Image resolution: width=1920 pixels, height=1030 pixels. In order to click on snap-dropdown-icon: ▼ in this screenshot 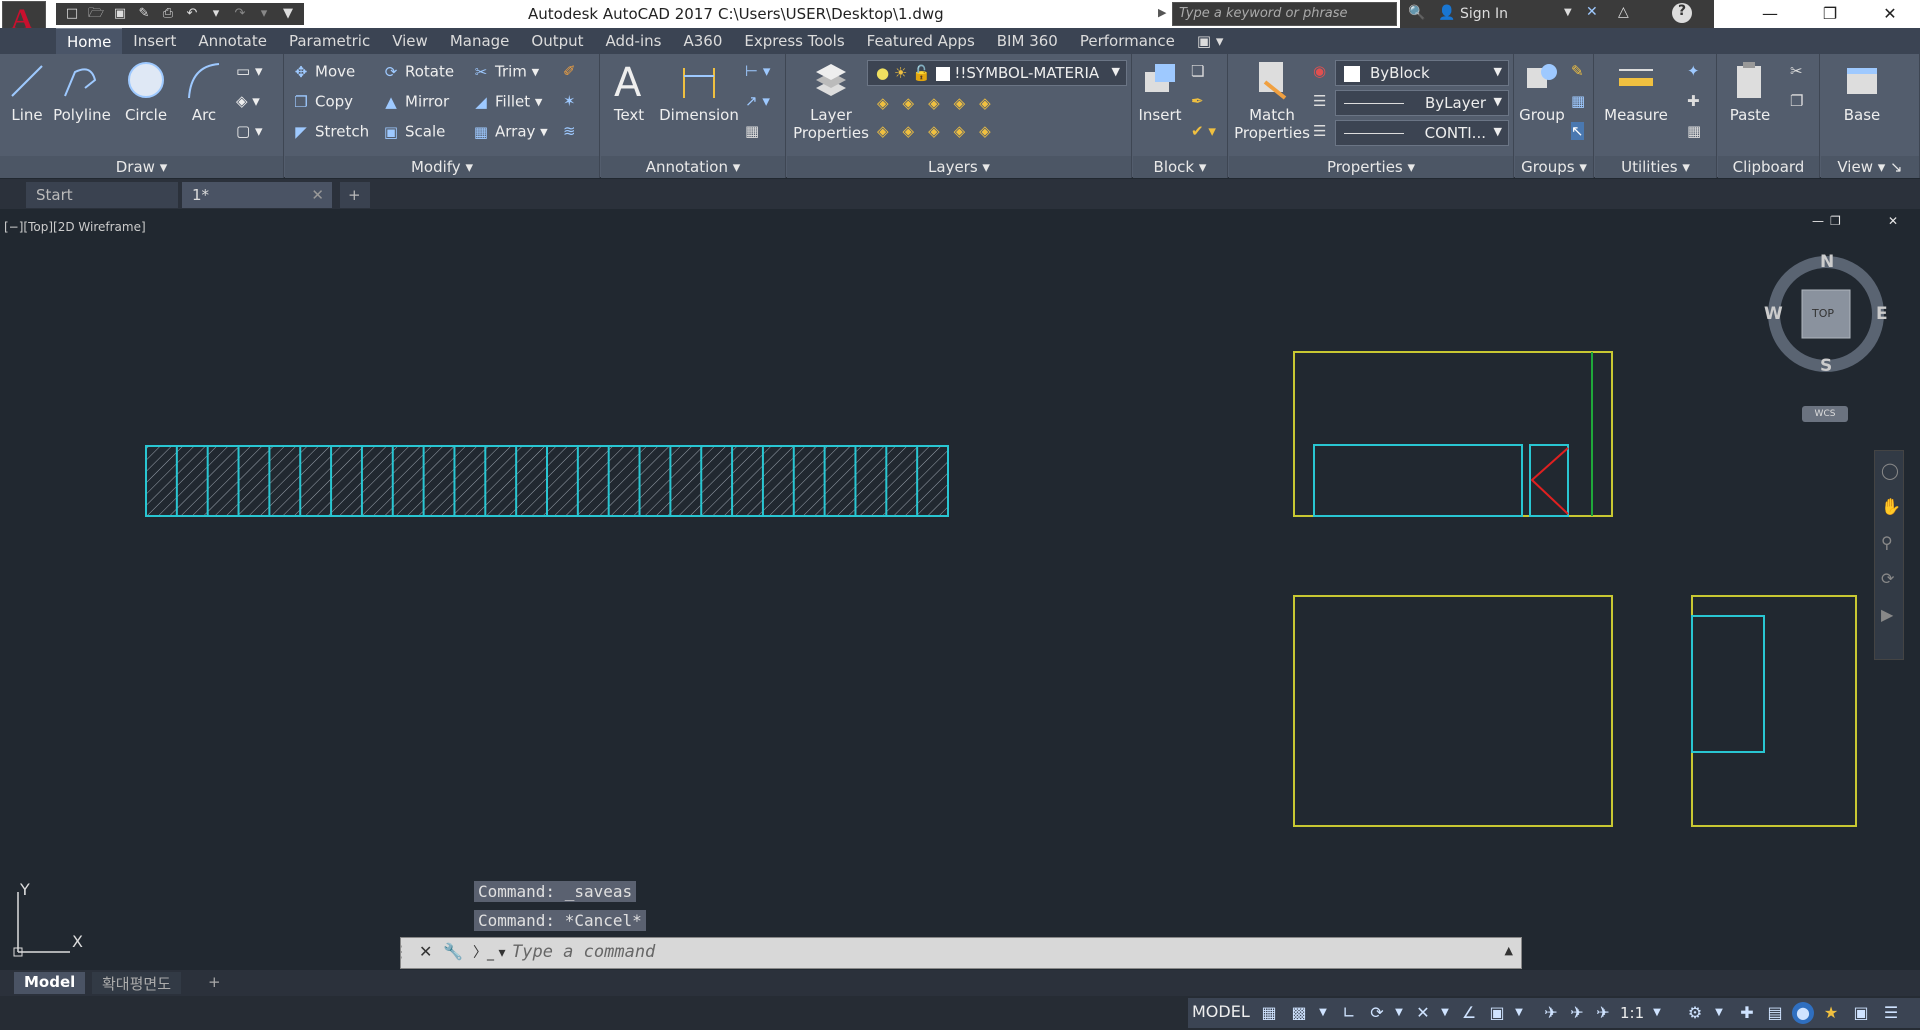, I will do `click(1323, 1013)`.